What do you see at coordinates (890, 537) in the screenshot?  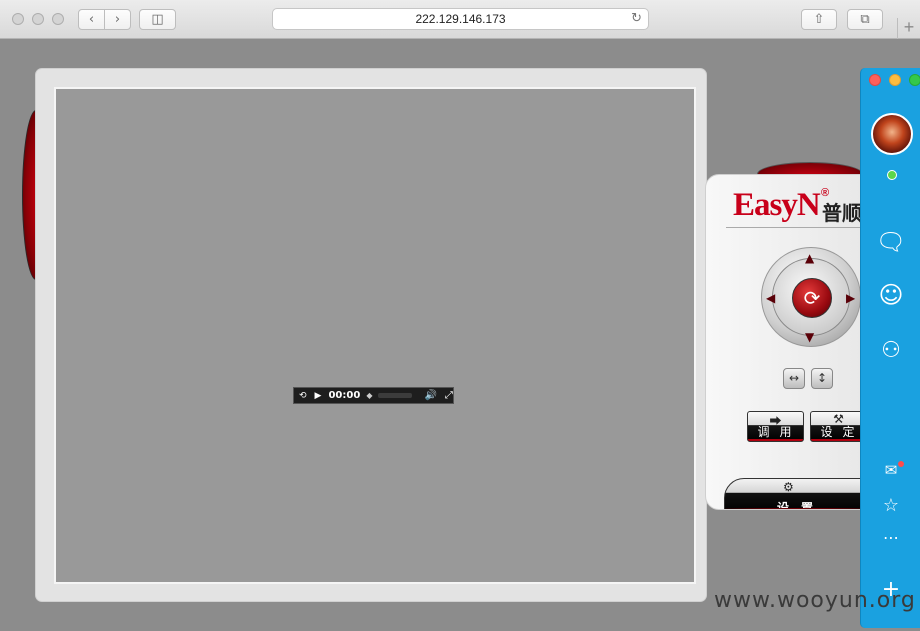 I see `more-icon: ⋯` at bounding box center [890, 537].